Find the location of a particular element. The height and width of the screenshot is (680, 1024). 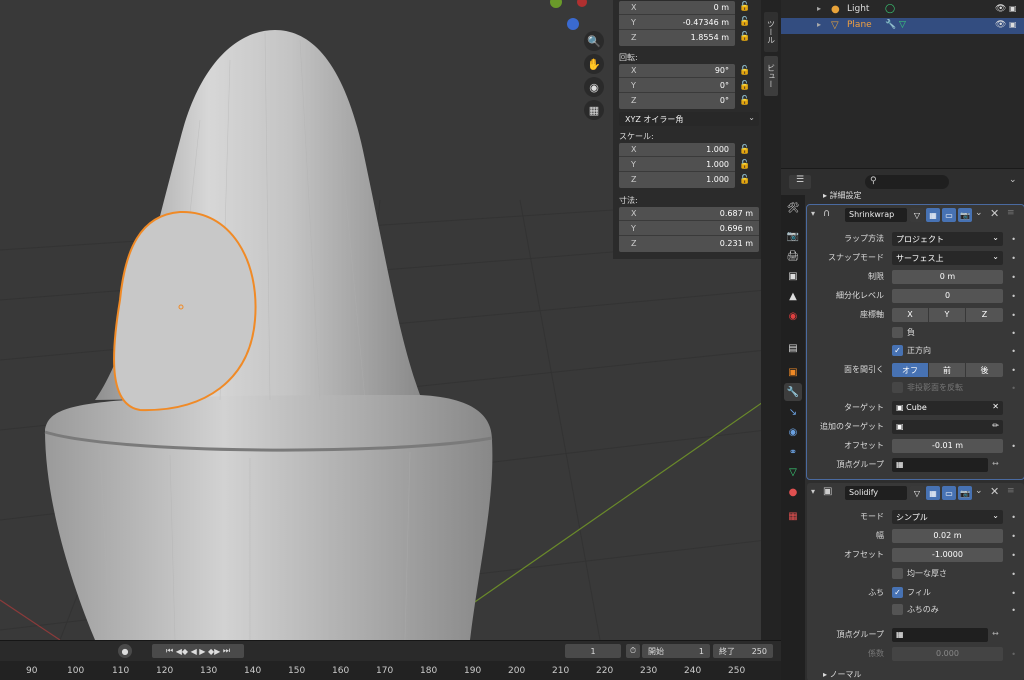

rotation-mode-dropdown: XYZ オイラー角 ⌄ is located at coordinates (689, 119).